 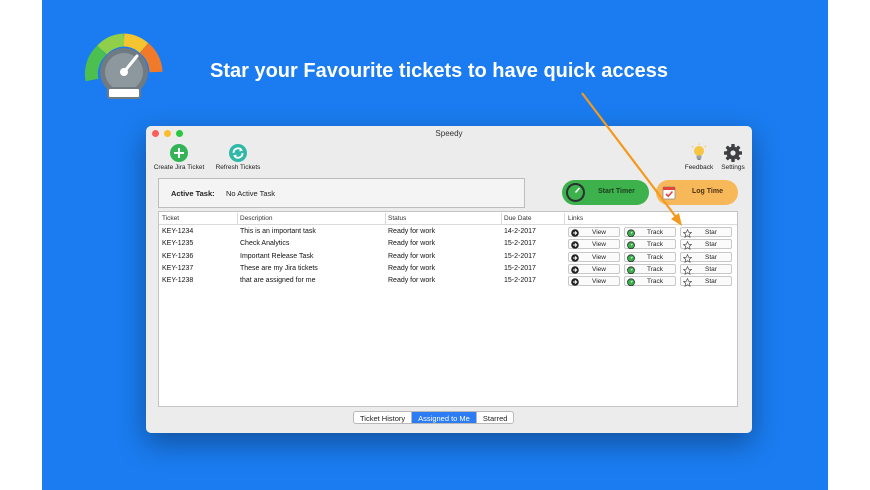 What do you see at coordinates (495, 417) in the screenshot?
I see `tab-starred: Starred` at bounding box center [495, 417].